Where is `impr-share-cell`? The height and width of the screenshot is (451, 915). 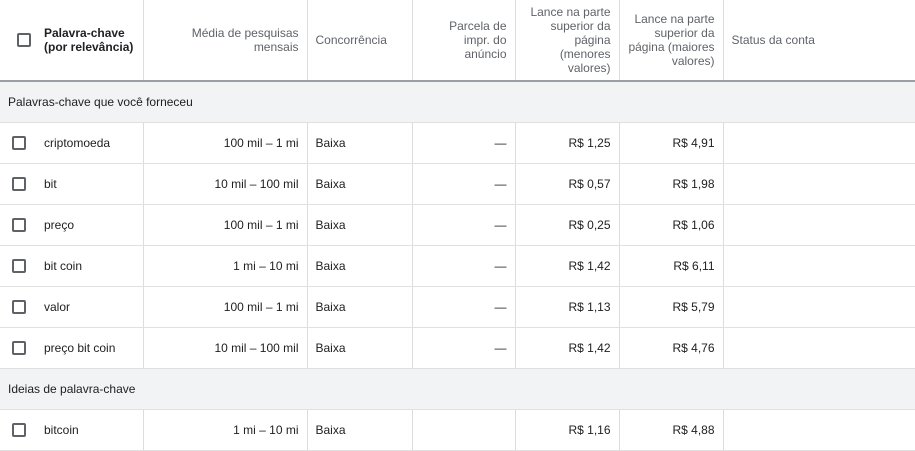
impr-share-cell is located at coordinates (464, 430).